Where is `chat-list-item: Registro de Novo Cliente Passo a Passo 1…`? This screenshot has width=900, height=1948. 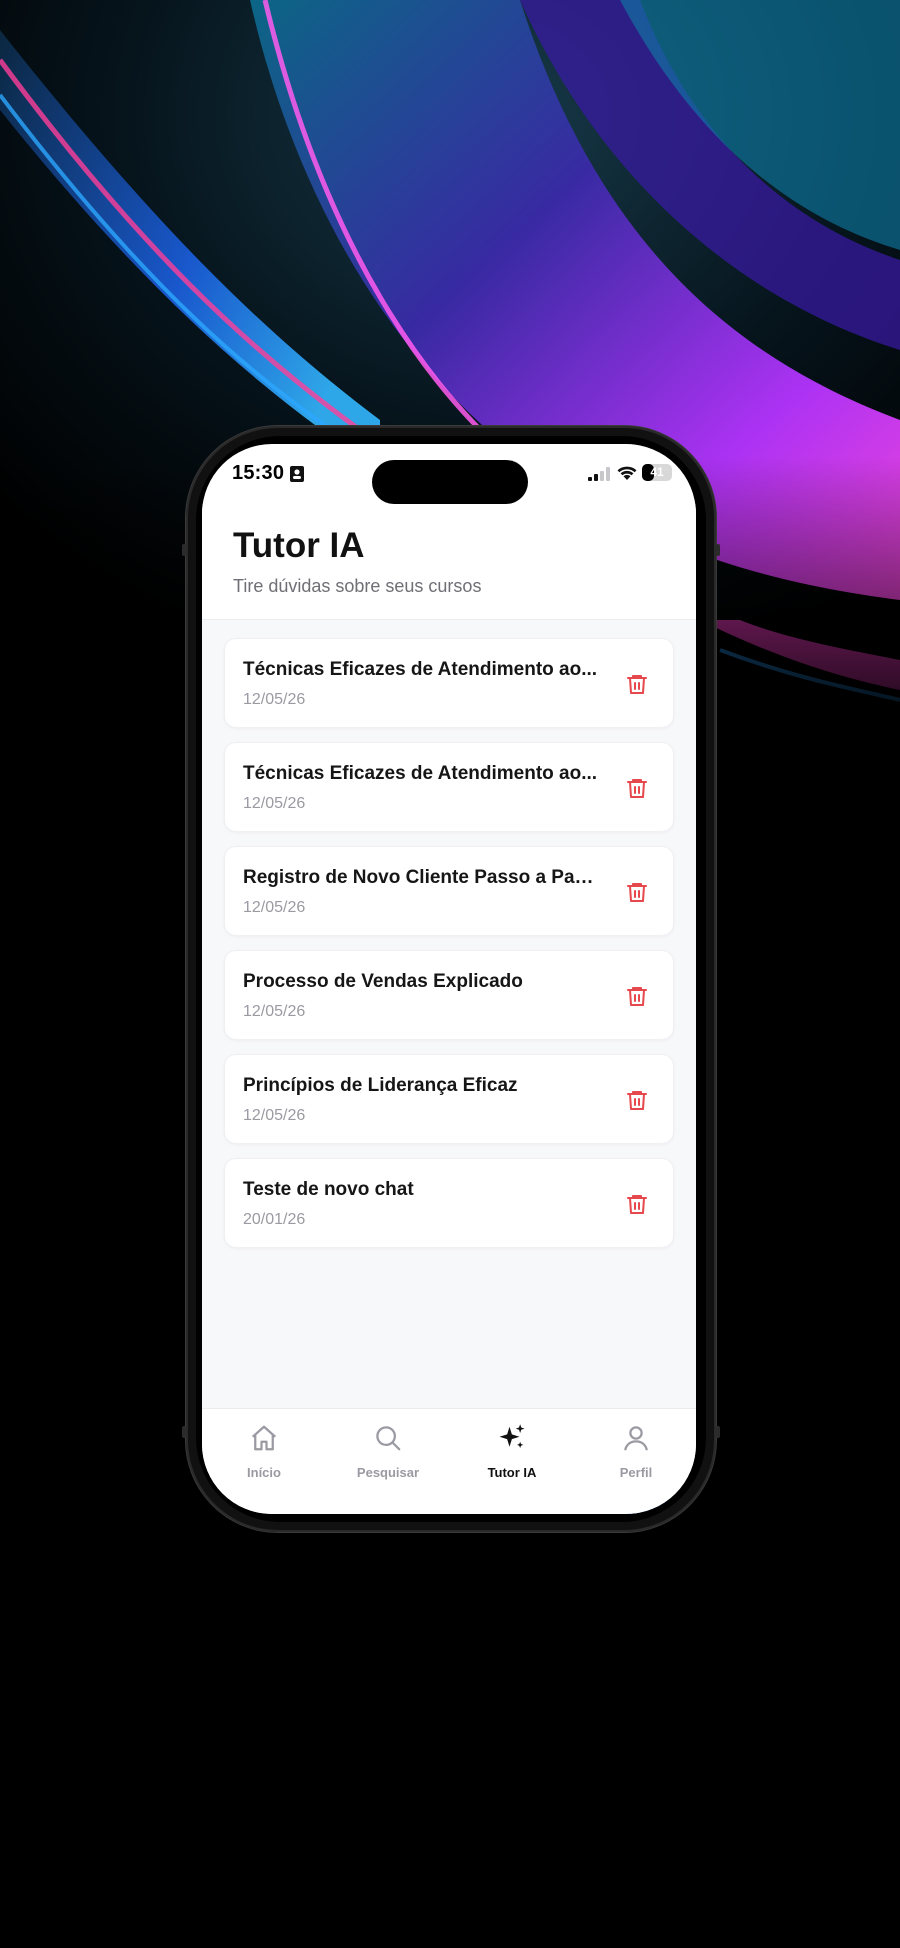
chat-list-item: Registro de Novo Cliente Passo a Passo 1… is located at coordinates (449, 891).